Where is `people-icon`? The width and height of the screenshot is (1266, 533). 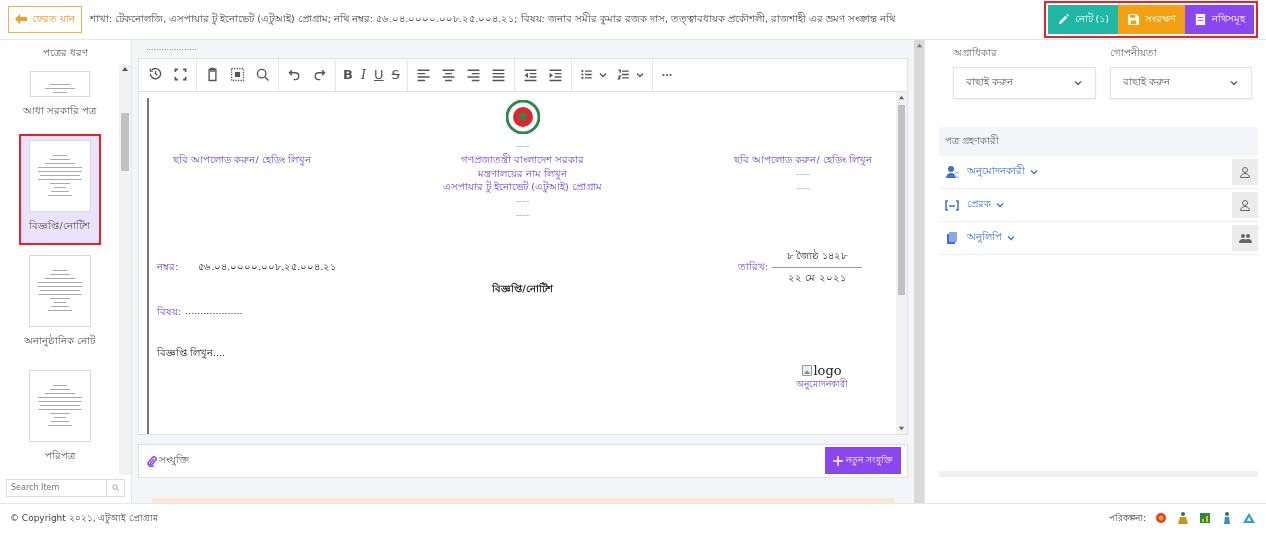 people-icon is located at coordinates (1245, 237).